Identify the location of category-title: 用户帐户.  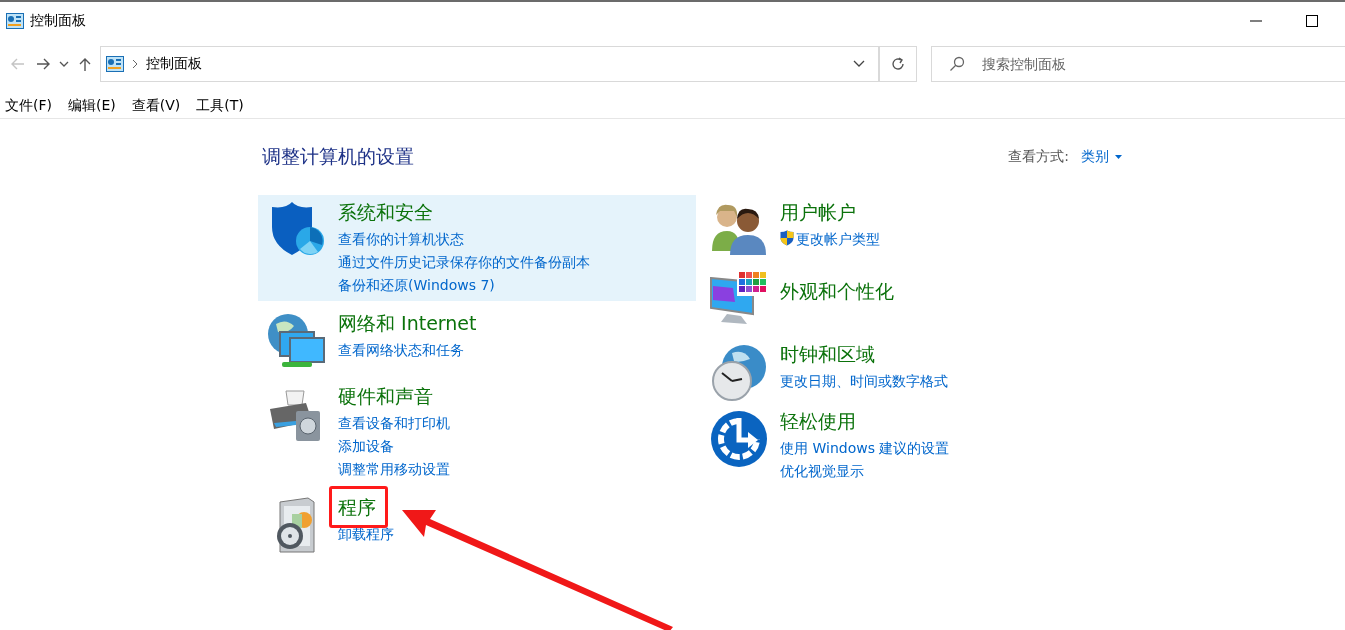
(818, 212).